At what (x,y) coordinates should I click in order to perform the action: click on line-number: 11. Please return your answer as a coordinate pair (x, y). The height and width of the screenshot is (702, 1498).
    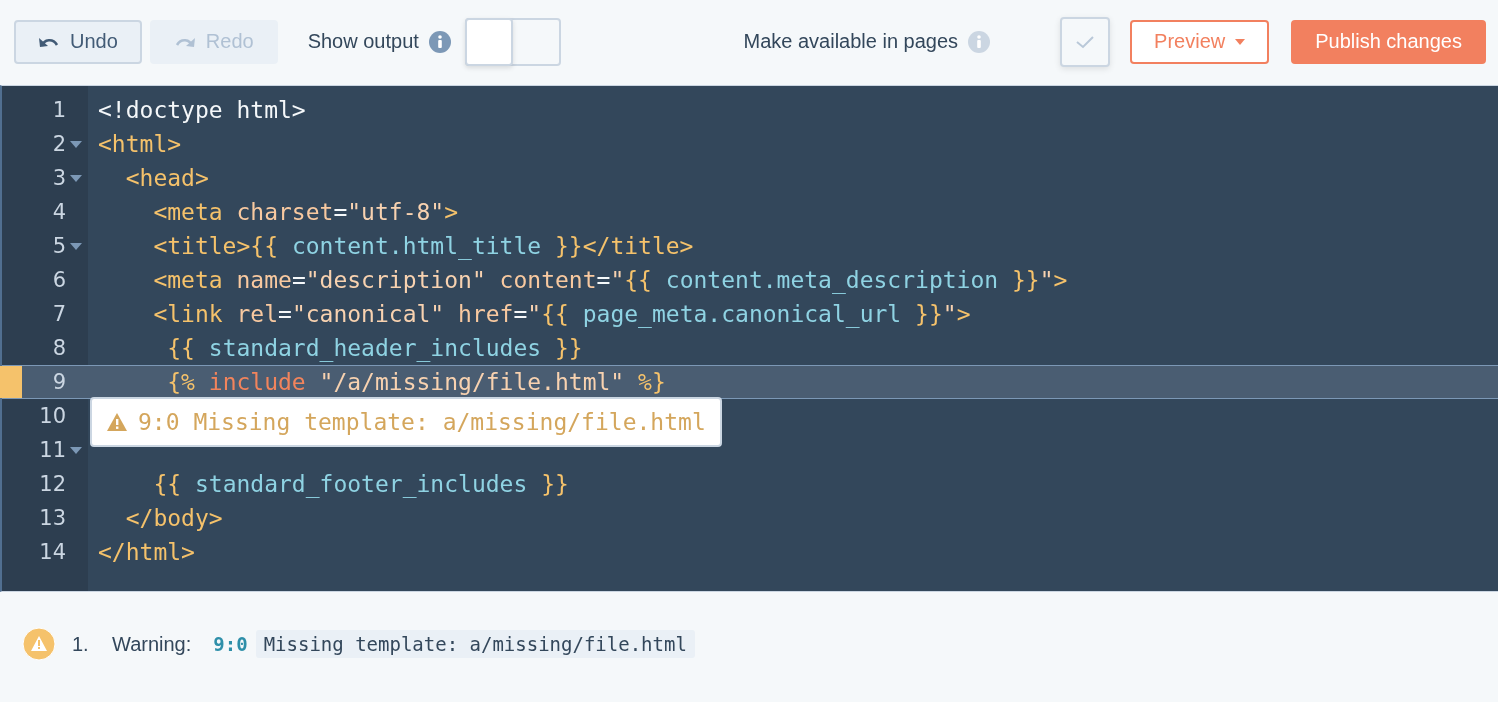
    Looking at the image, I should click on (52, 450).